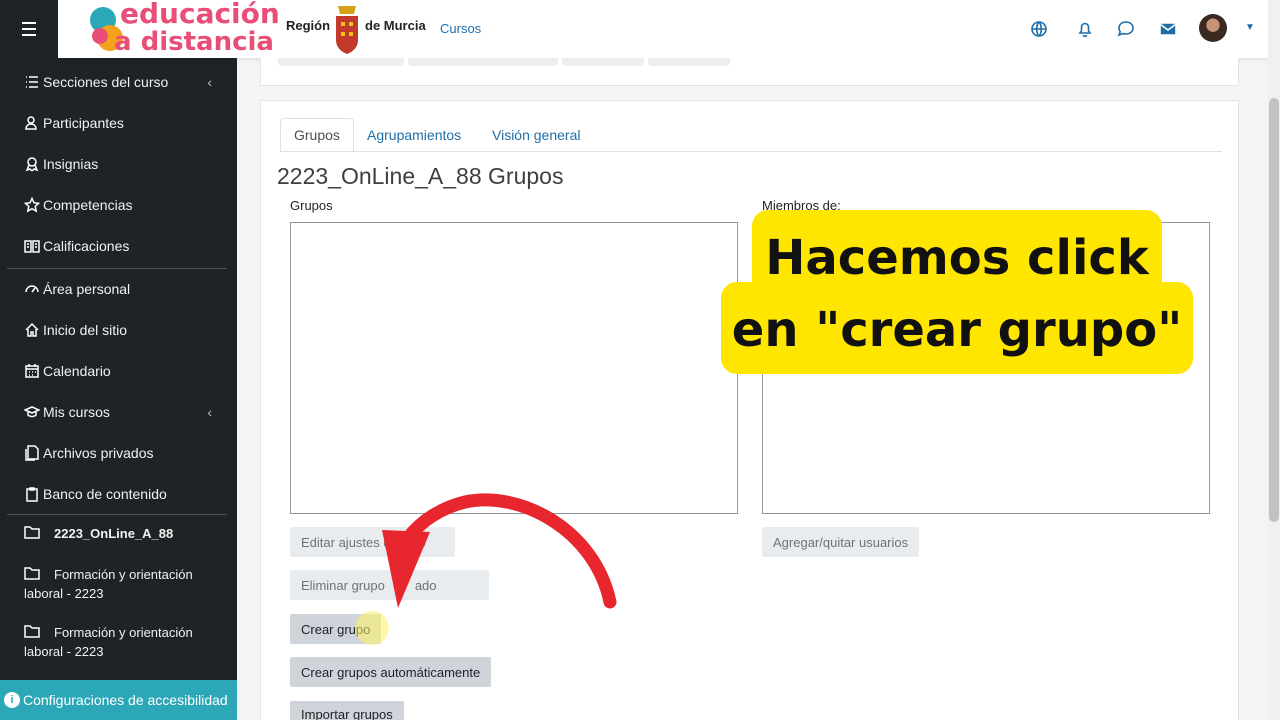 This screenshot has height=720, width=1280. Describe the element at coordinates (106, 82) in the screenshot. I see `sidebar-item-label: Secciones del curso` at that location.